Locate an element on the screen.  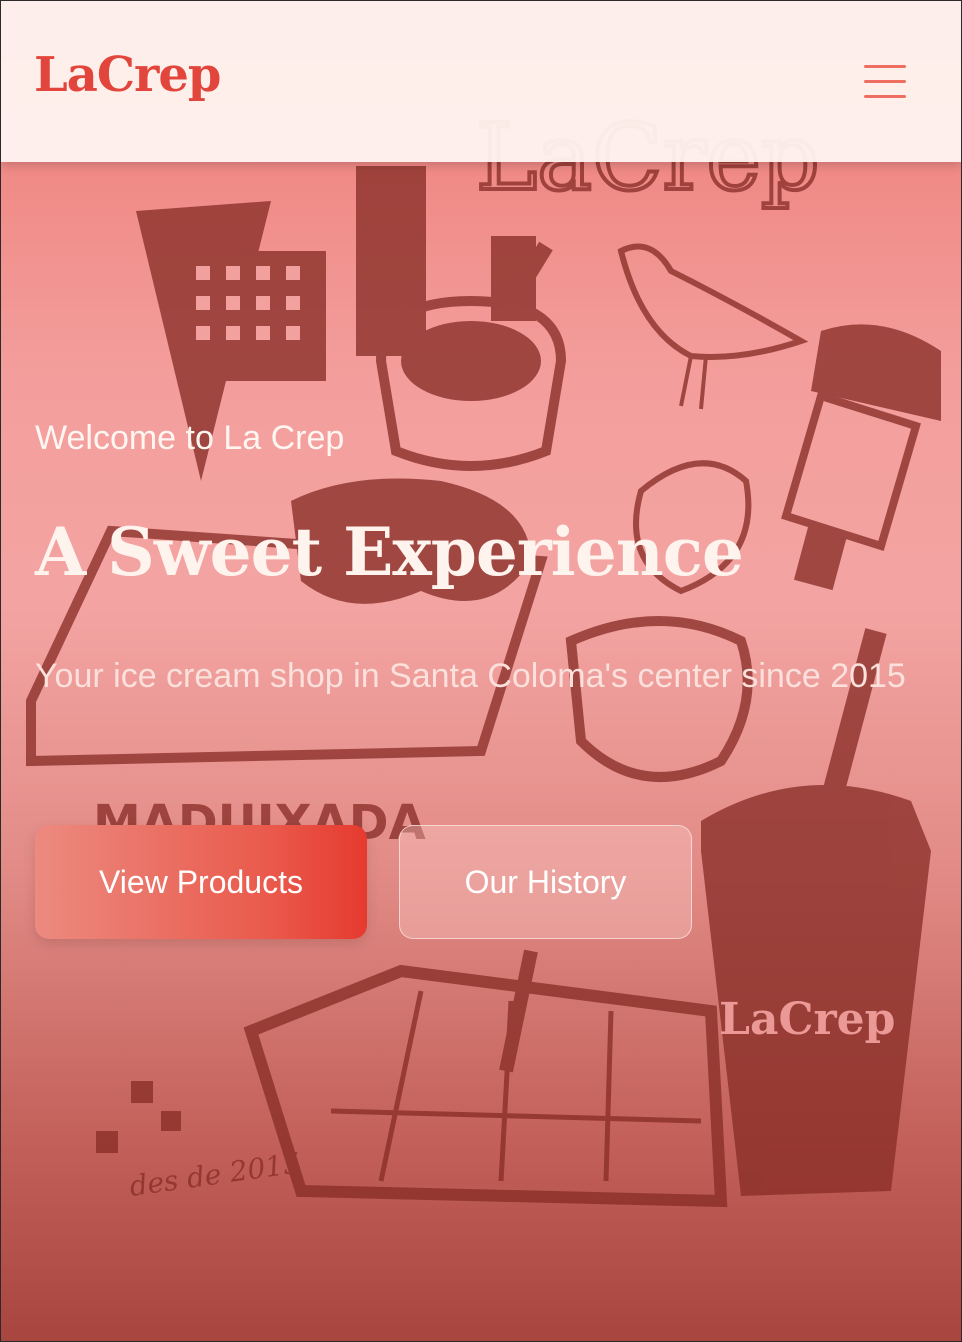
site-logo: LaCrep is located at coordinates (127, 75).